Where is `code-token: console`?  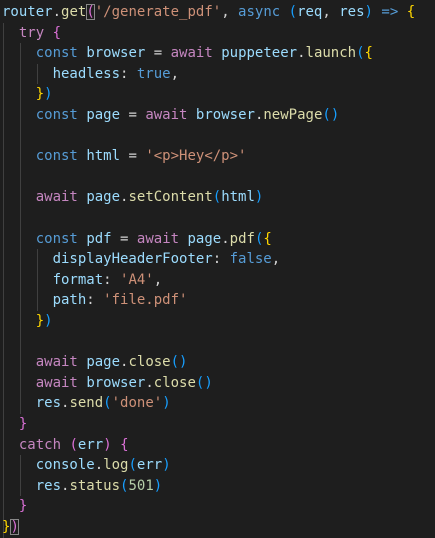
code-token: console is located at coordinates (65, 465).